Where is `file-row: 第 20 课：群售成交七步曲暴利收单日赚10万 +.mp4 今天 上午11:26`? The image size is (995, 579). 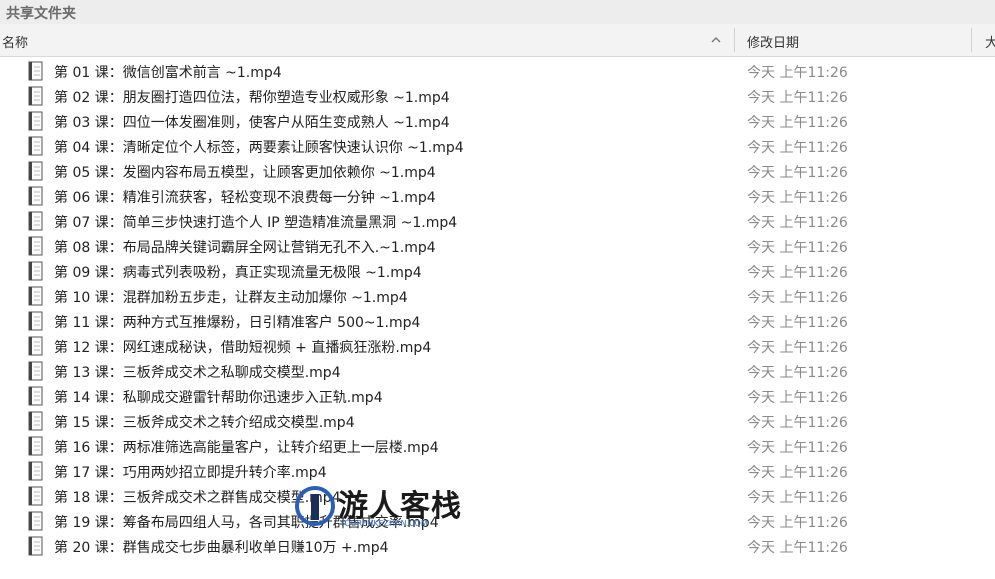 file-row: 第 20 课：群售成交七步曲暴利收单日赚10万 +.mp4 今天 上午11:26 is located at coordinates (497, 545).